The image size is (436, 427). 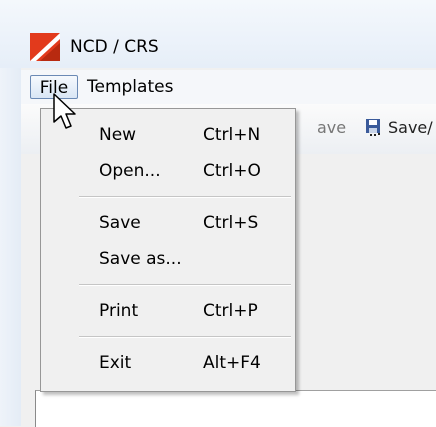 What do you see at coordinates (120, 223) in the screenshot?
I see `menu-item-label: Save` at bounding box center [120, 223].